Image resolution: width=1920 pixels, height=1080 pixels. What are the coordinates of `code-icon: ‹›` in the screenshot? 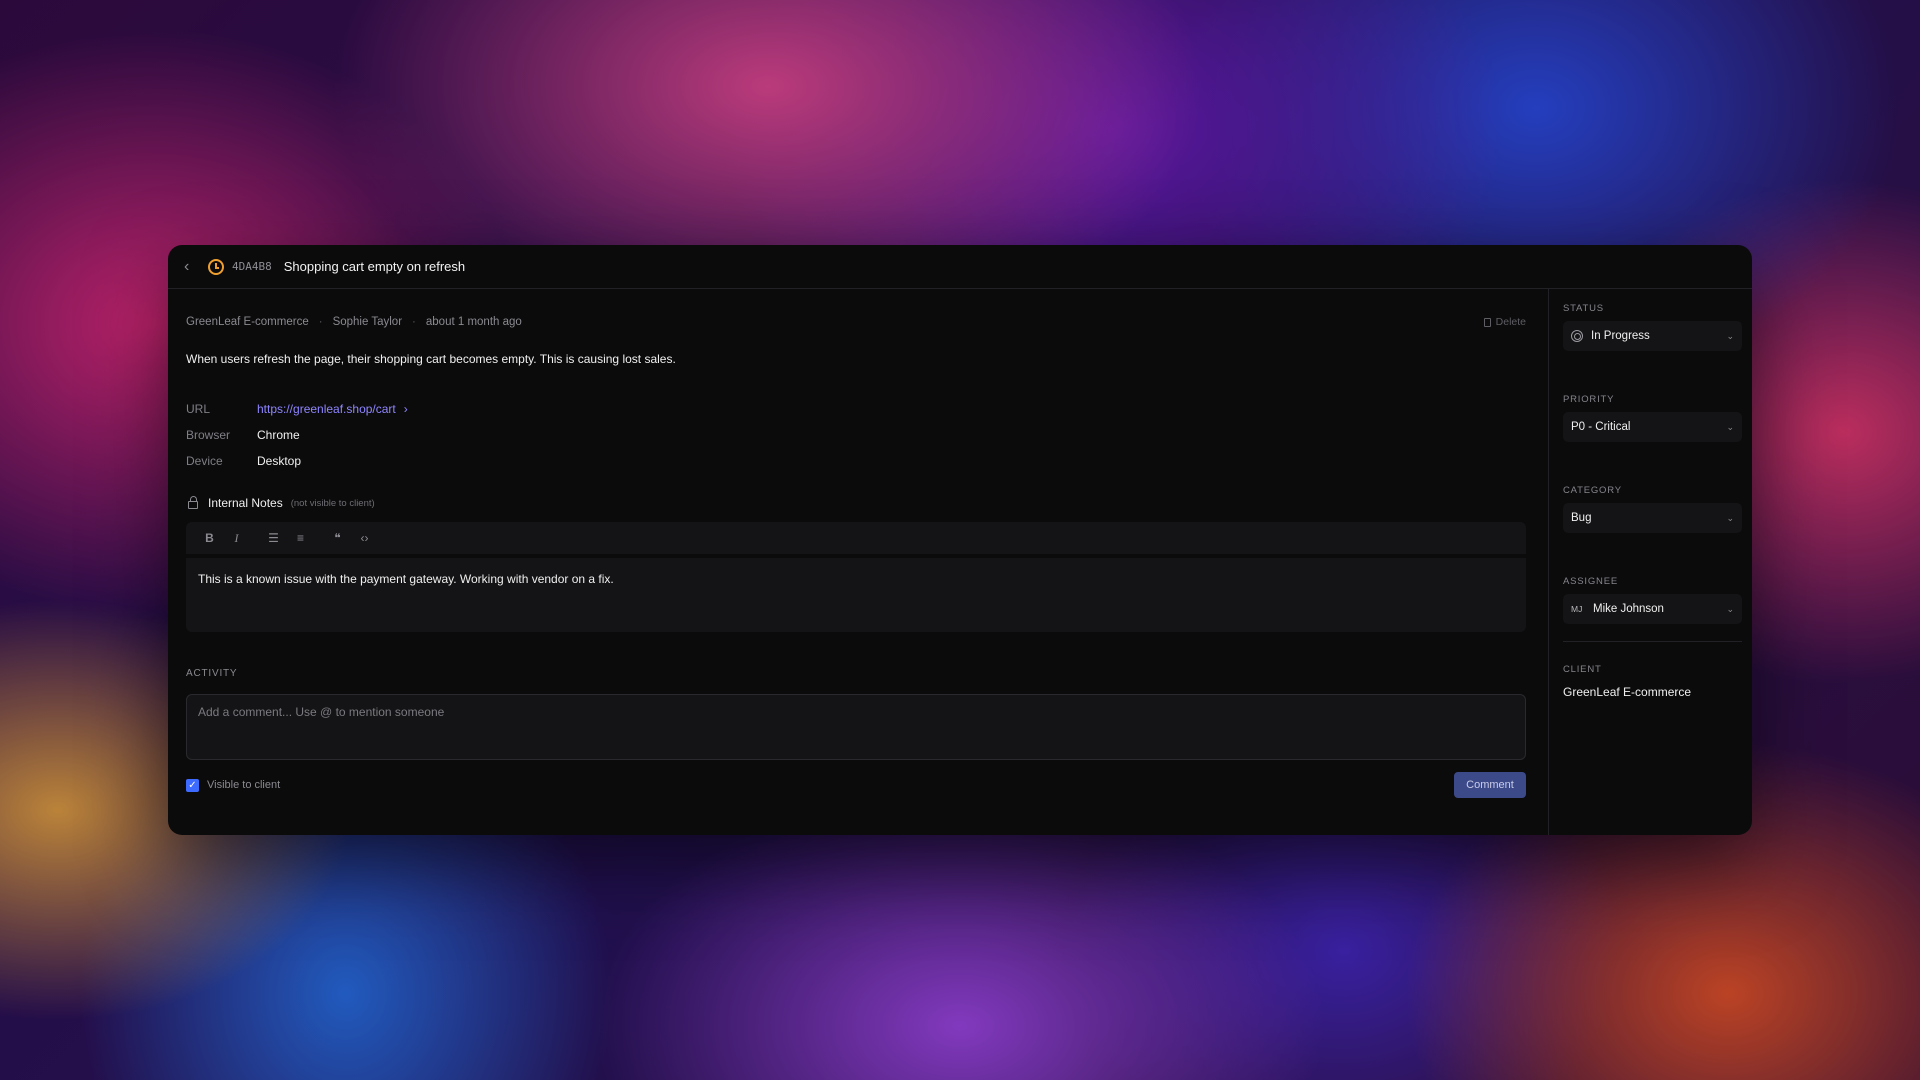 It's located at (364, 538).